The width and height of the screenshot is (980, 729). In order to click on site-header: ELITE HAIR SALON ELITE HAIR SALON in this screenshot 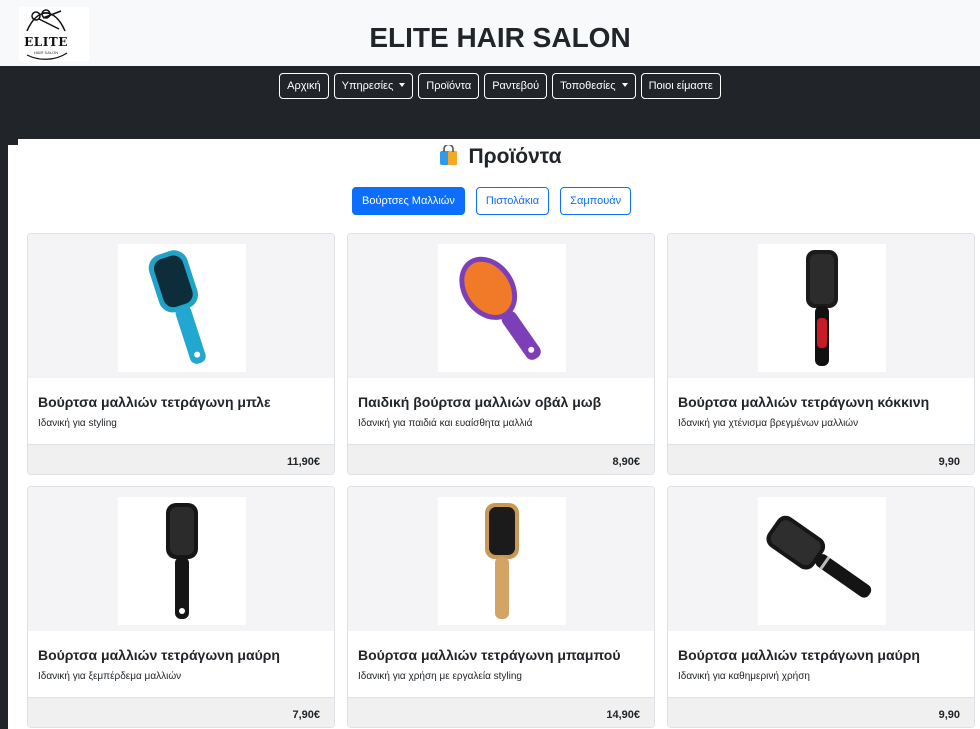, I will do `click(490, 33)`.